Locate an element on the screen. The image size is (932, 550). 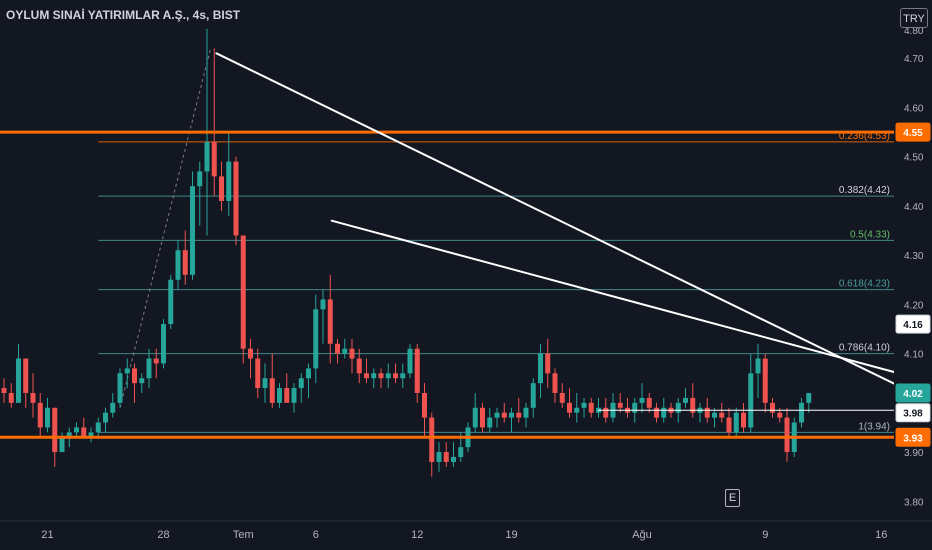
price-axis: 4.704.604.504.404.304.204.103.903.804.80 is located at coordinates (913, 275).